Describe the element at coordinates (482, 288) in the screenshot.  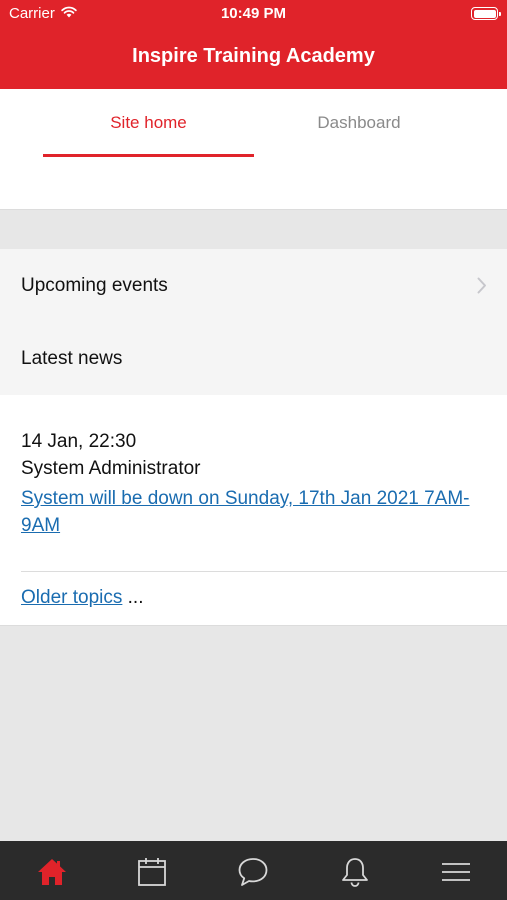
I see `chevron-right-icon` at that location.